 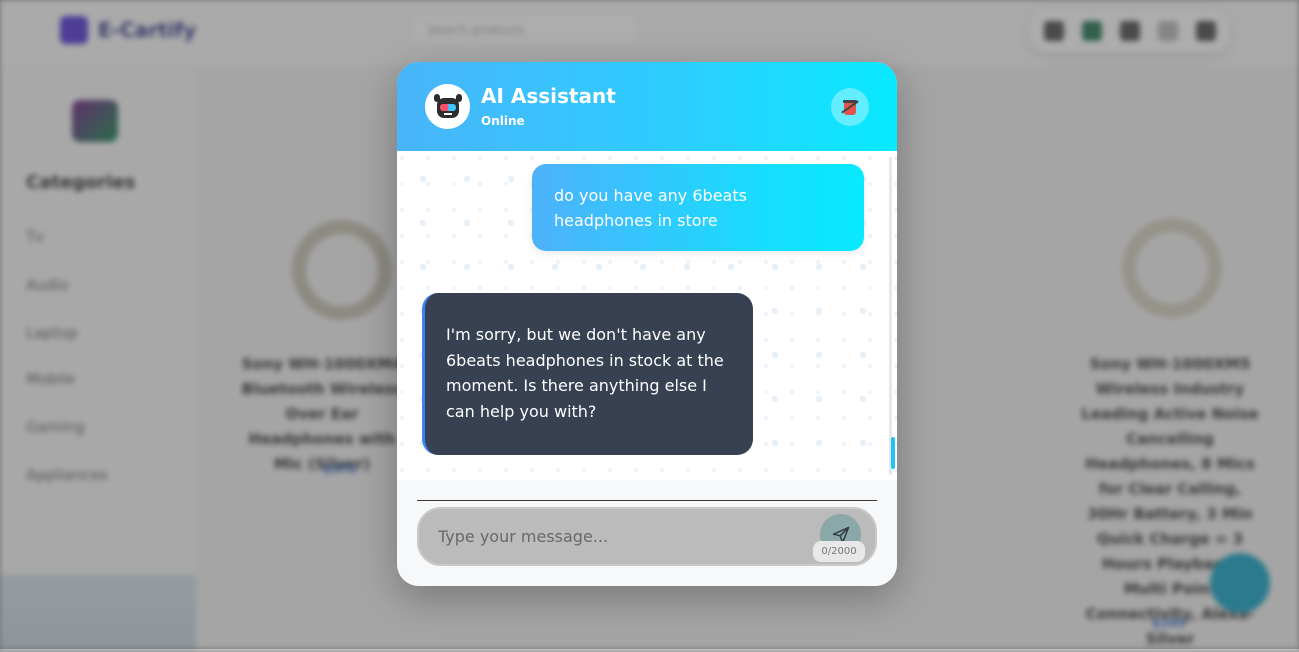 I want to click on scrollbar-thumb, so click(x=893, y=453).